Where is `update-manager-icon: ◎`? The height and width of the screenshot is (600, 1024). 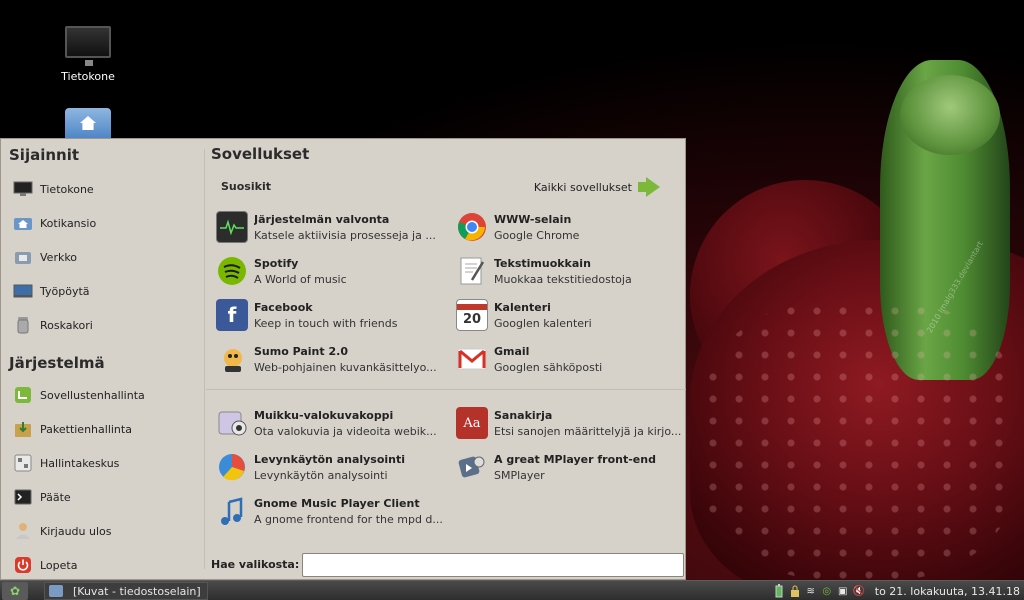
update-manager-icon: ◎ is located at coordinates (827, 591).